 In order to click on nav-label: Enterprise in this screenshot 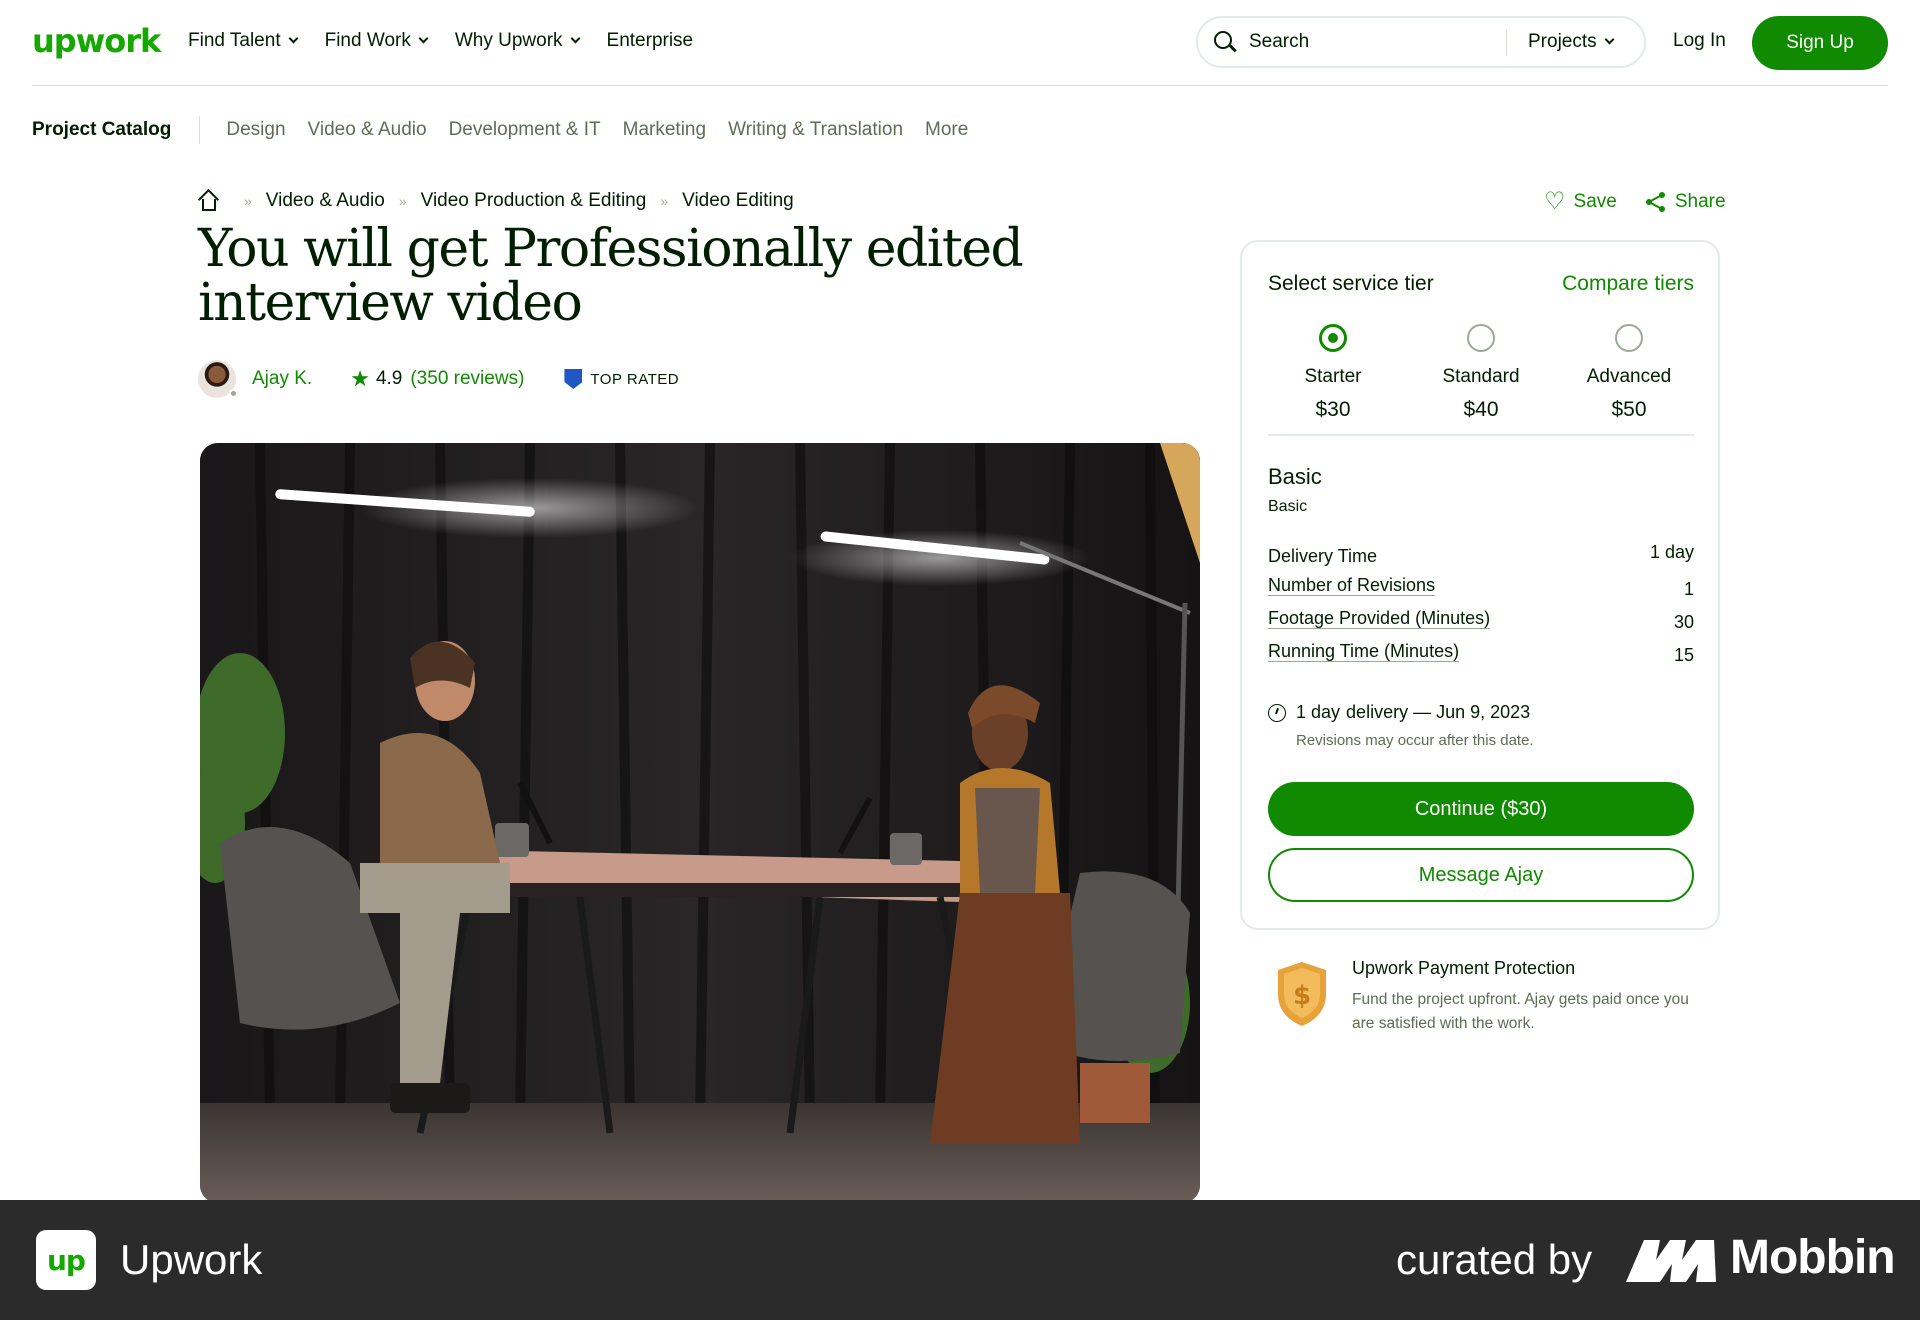, I will do `click(650, 40)`.